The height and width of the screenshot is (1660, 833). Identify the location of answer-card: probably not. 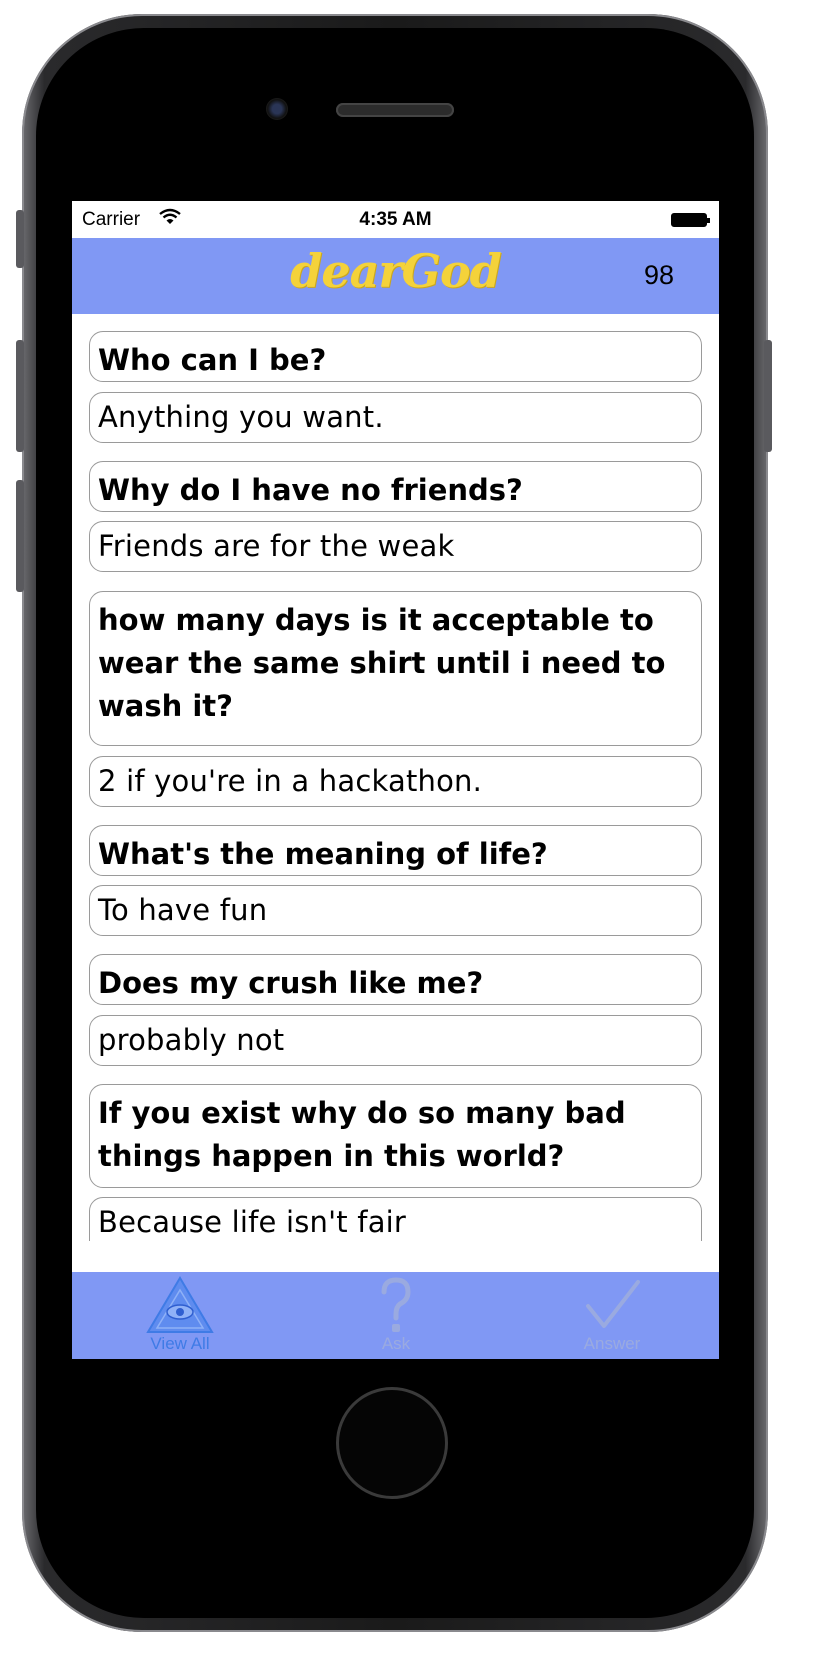
(395, 1040).